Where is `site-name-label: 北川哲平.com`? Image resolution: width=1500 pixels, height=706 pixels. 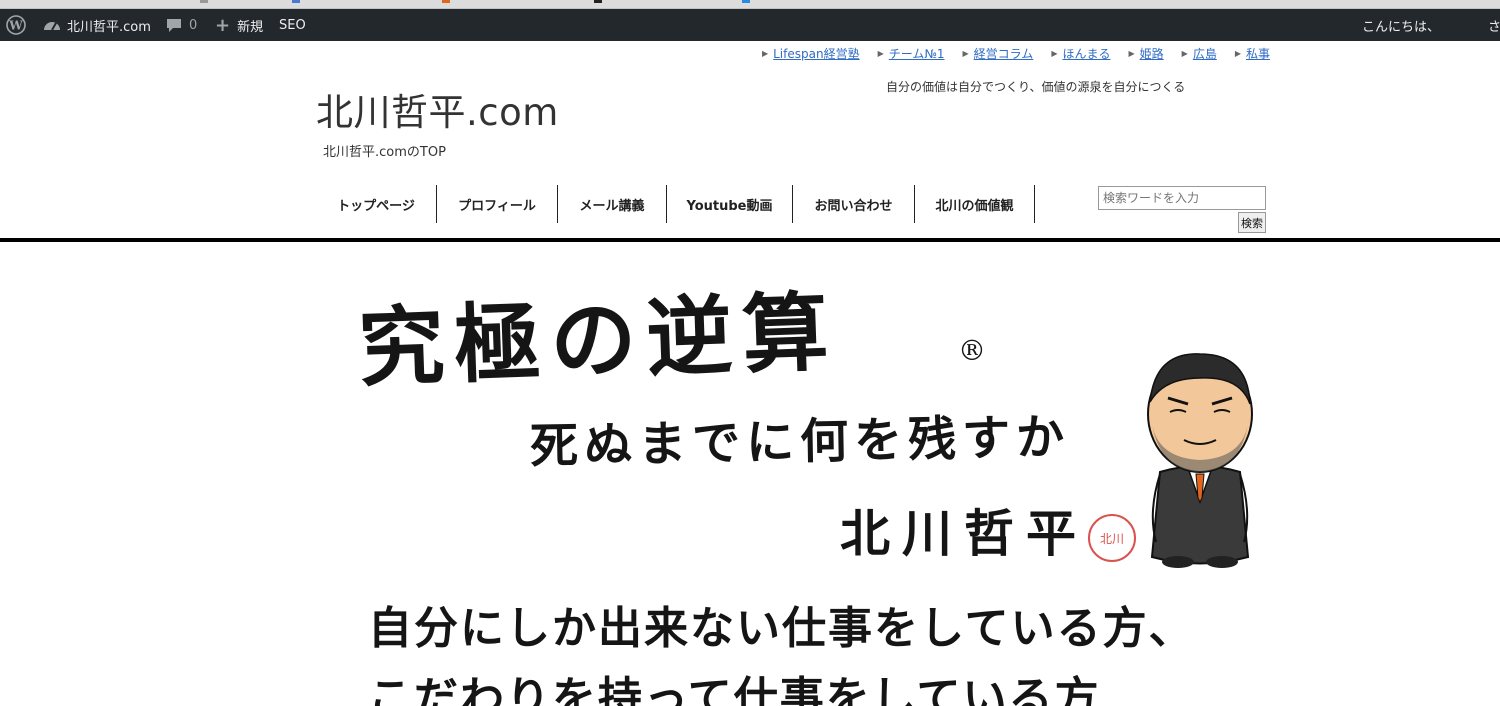
site-name-label: 北川哲平.com is located at coordinates (109, 27).